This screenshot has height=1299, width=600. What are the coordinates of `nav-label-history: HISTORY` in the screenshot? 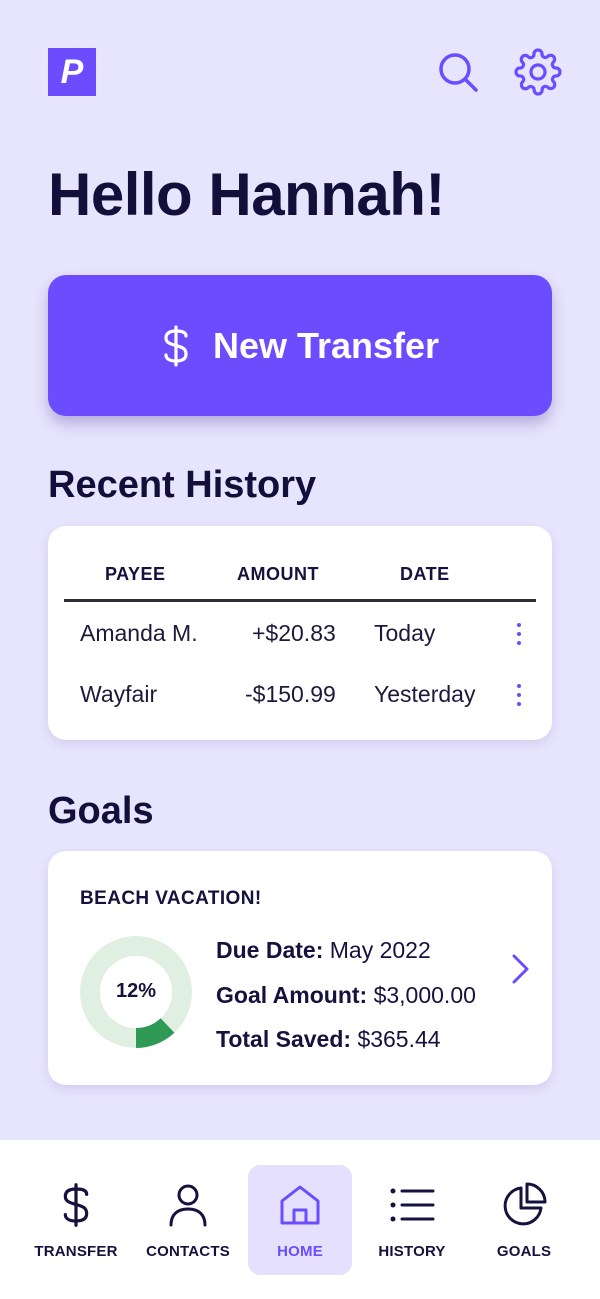 It's located at (412, 1251).